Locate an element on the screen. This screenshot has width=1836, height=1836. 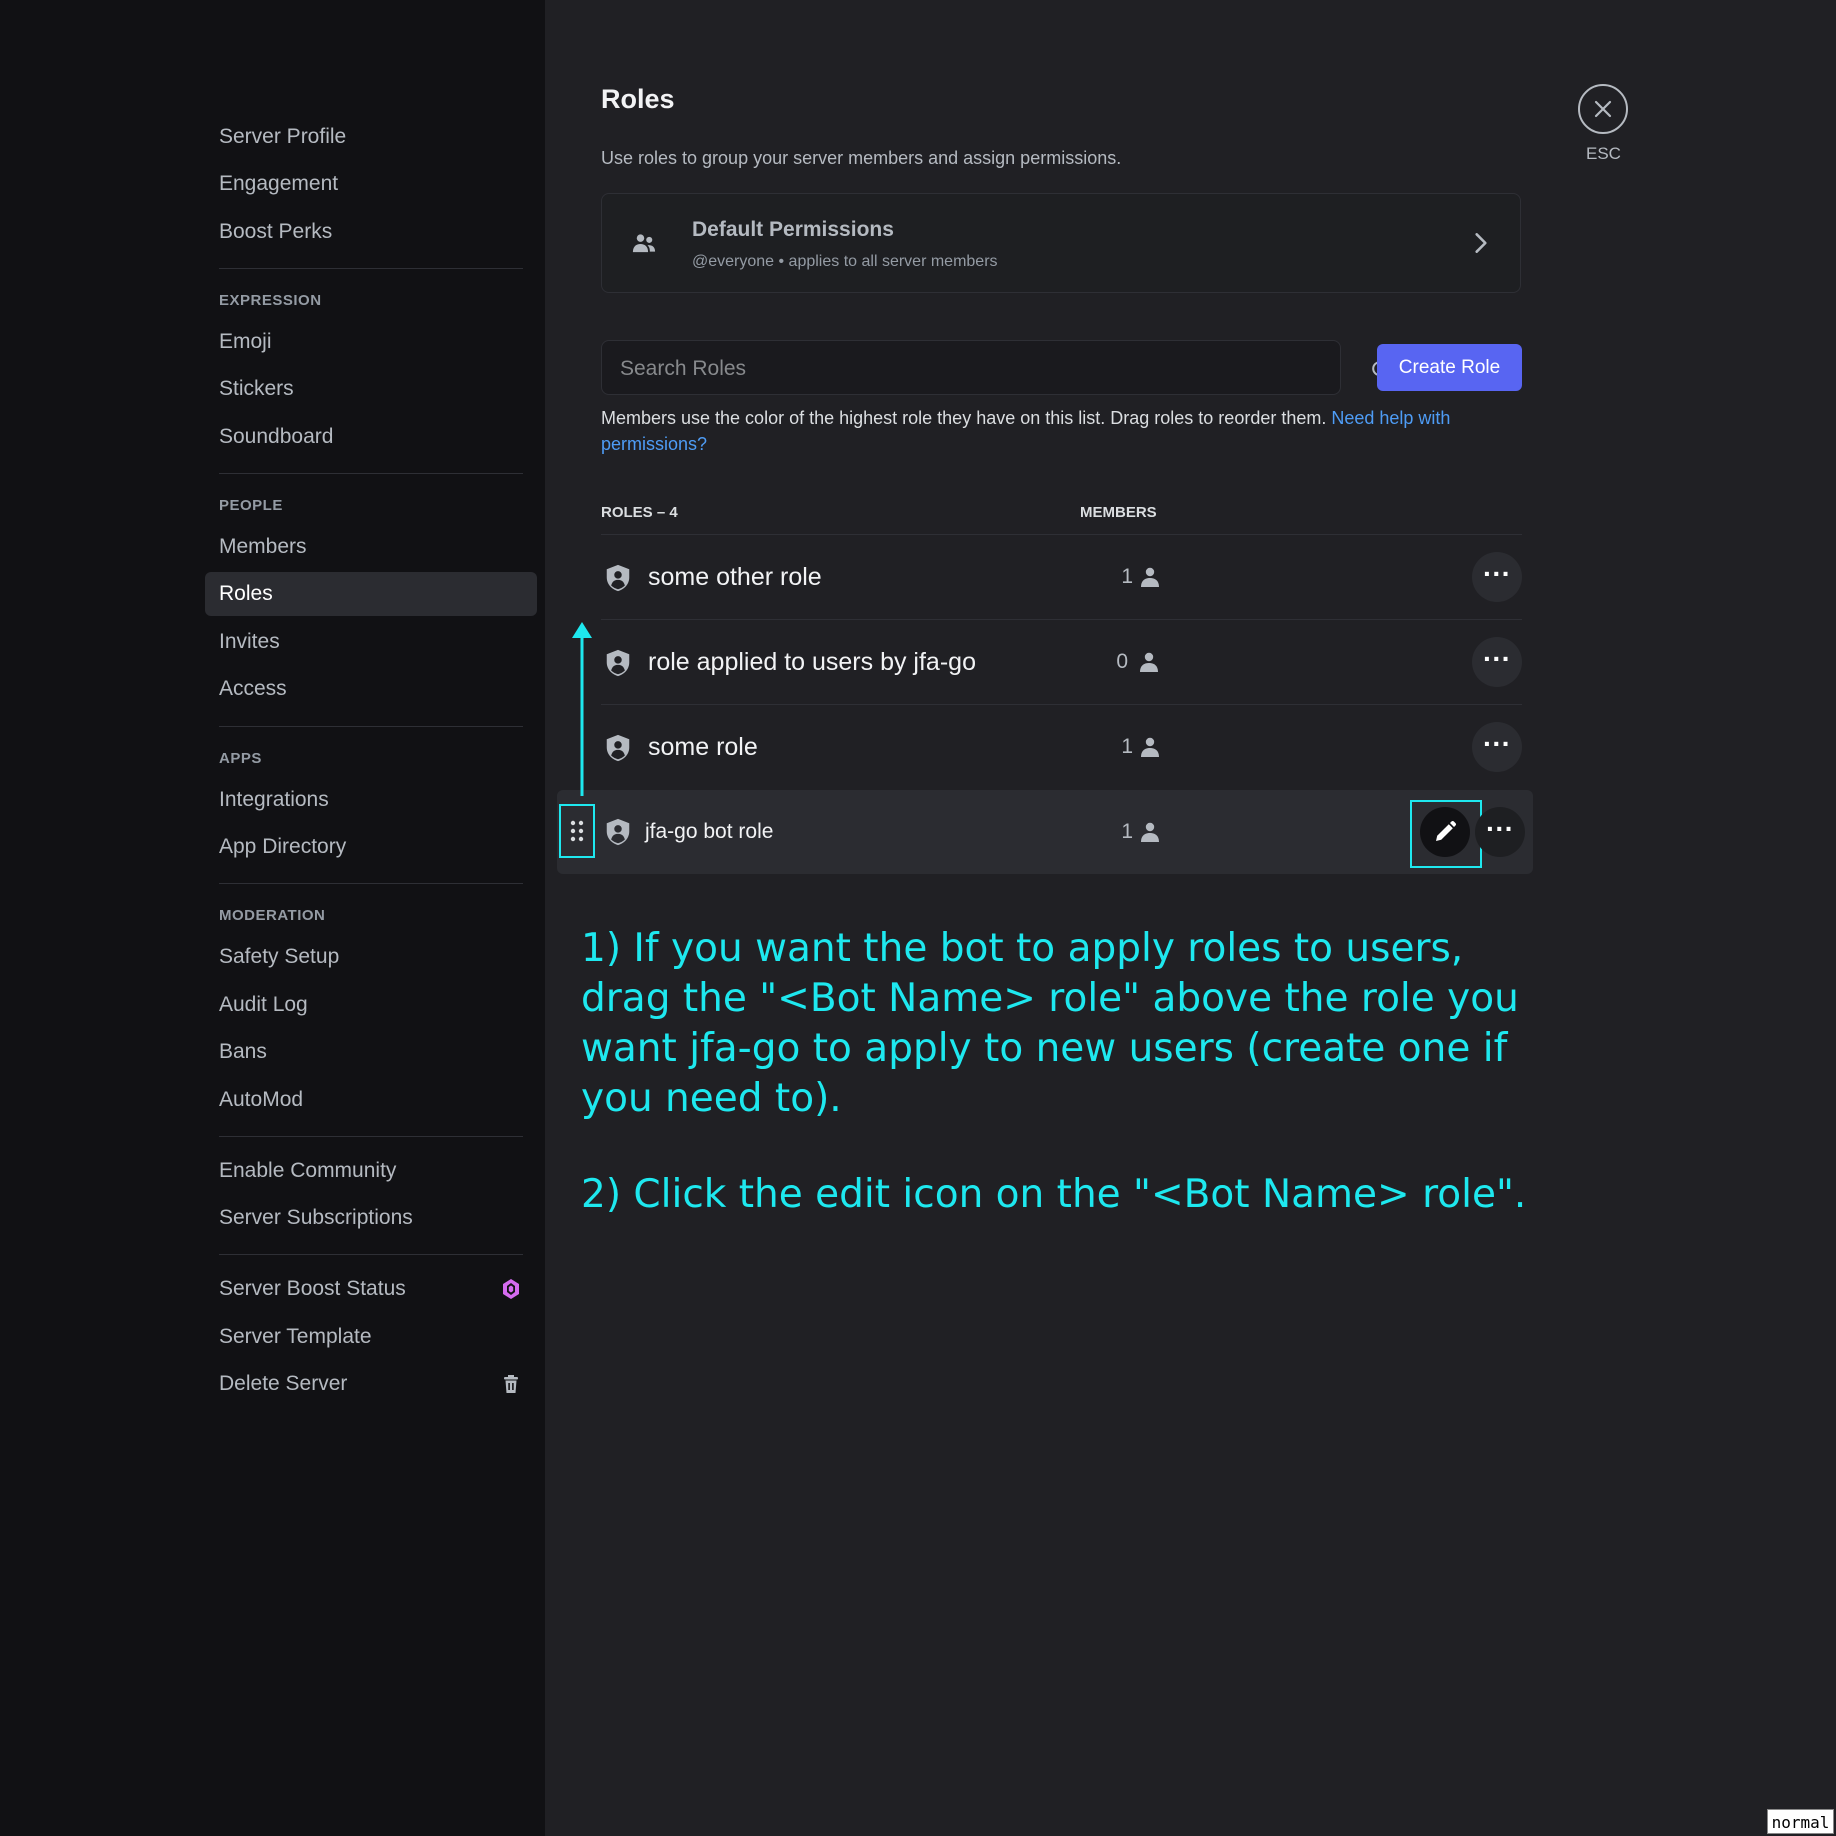
sidebar-item-engagement: Engagement is located at coordinates (371, 184).